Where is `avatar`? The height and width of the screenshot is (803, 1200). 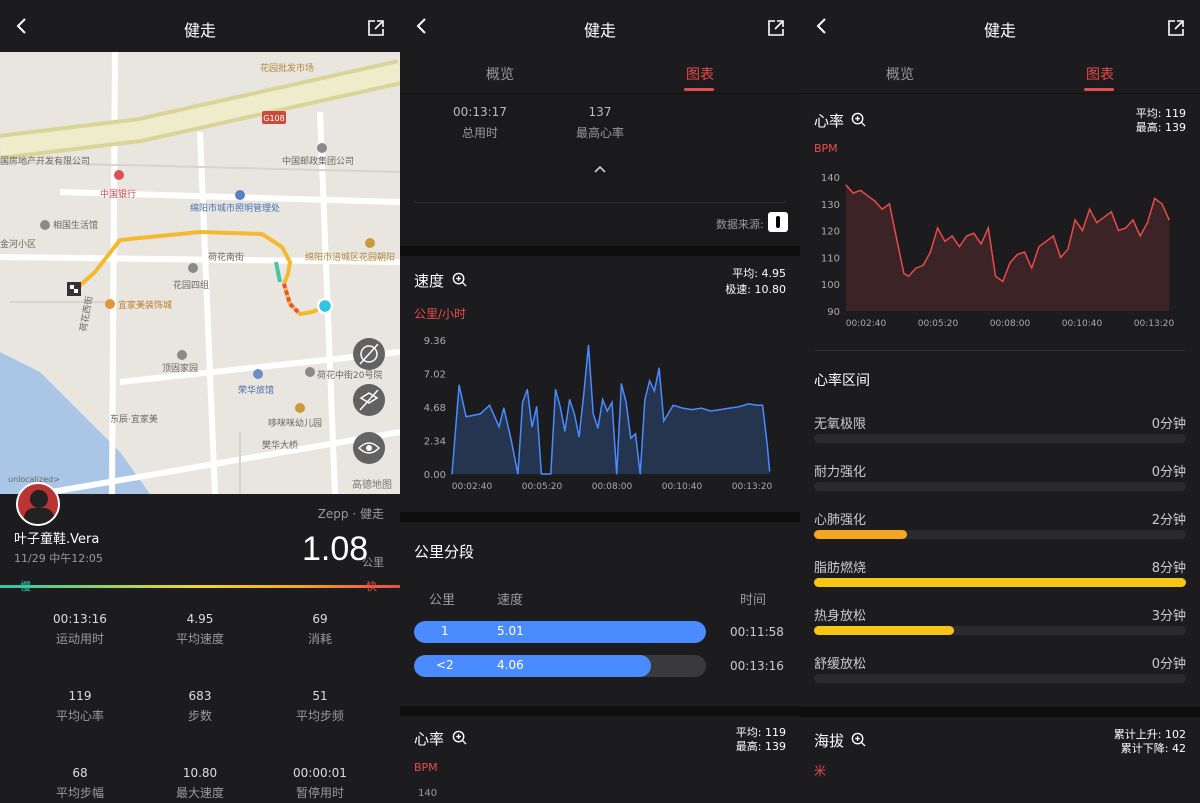 avatar is located at coordinates (38, 504).